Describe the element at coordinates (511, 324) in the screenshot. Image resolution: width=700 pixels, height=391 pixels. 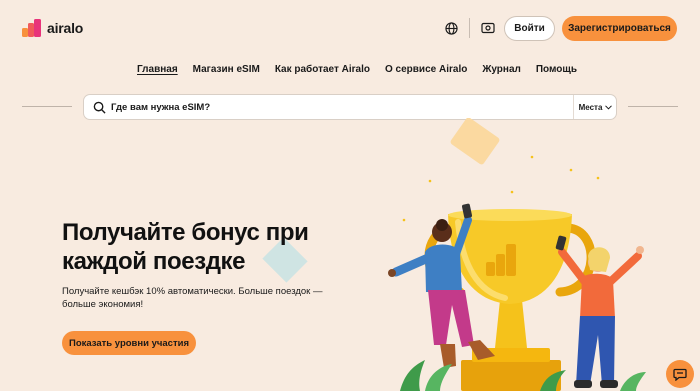
I see `trophy-stem` at that location.